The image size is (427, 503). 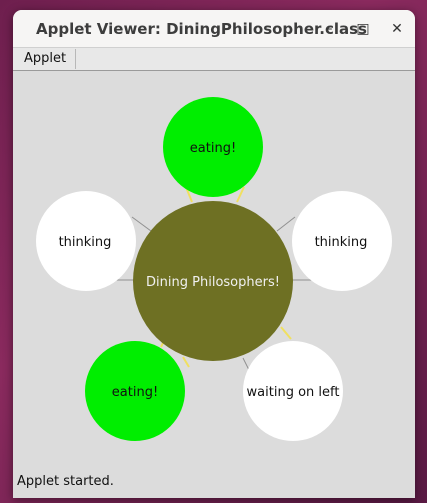 What do you see at coordinates (214, 59) in the screenshot?
I see `menu-bar: Applet` at bounding box center [214, 59].